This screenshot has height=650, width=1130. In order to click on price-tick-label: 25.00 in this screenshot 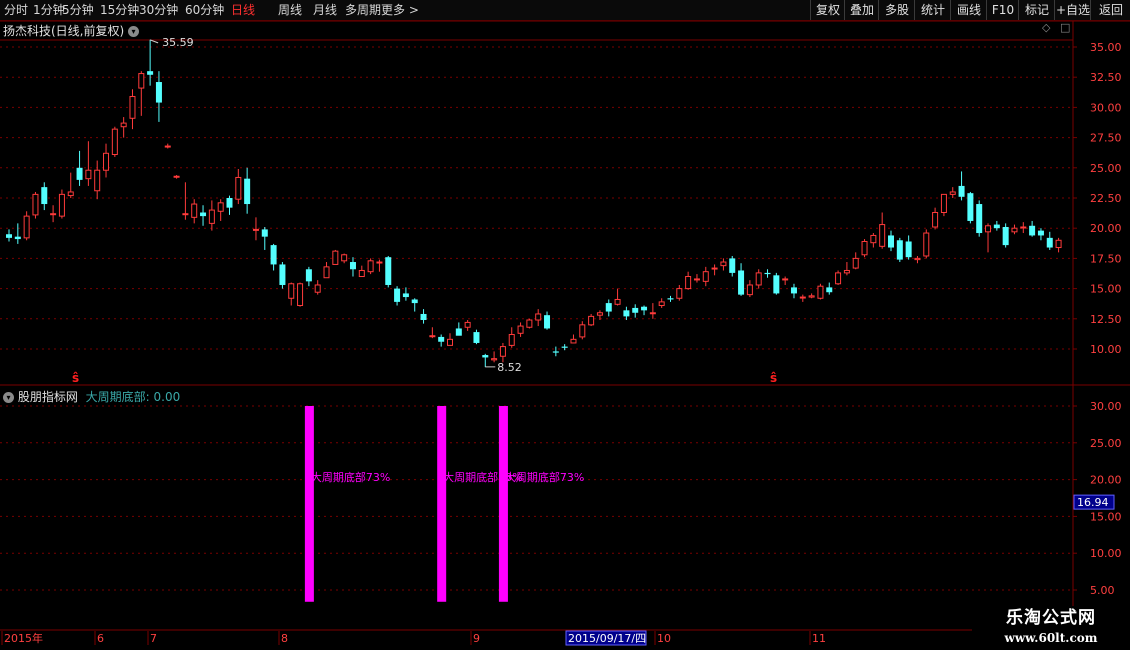, I will do `click(1106, 168)`.